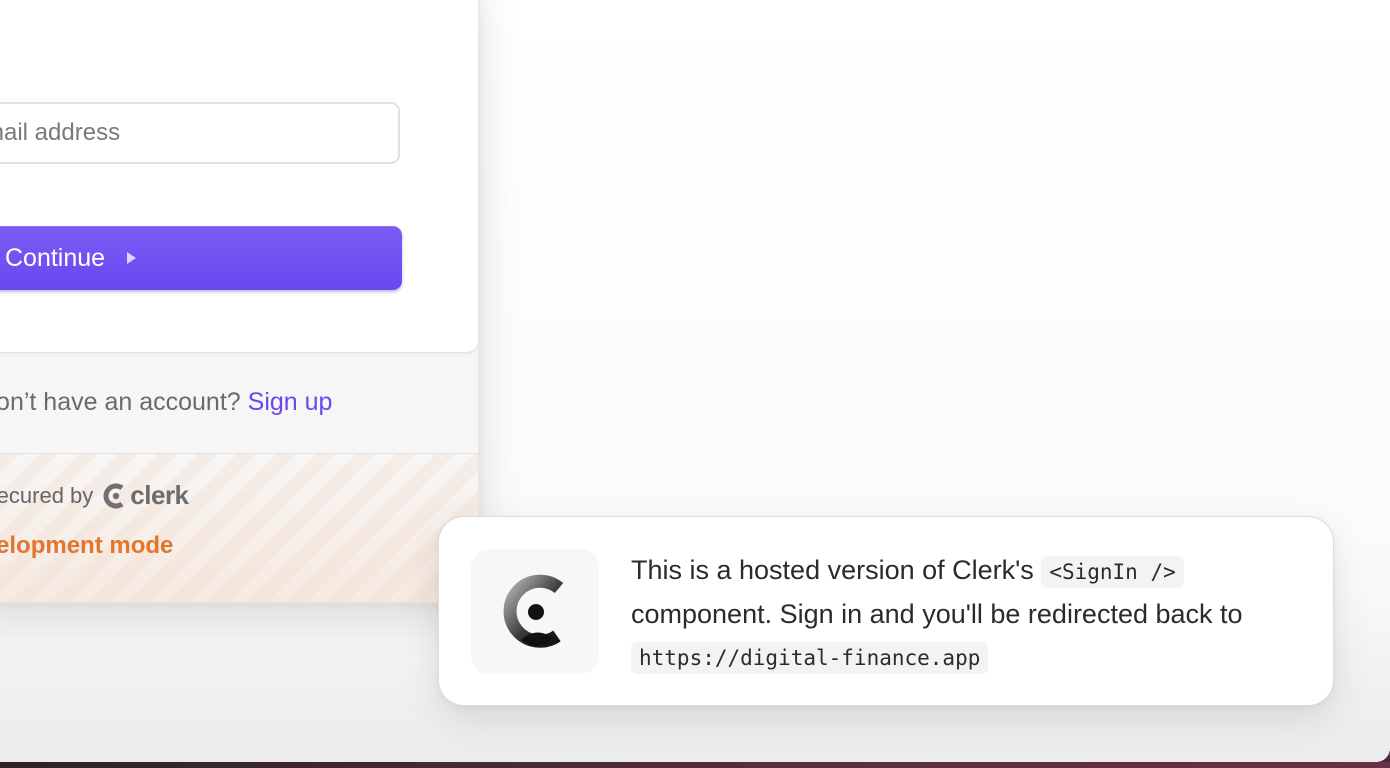 The image size is (1390, 768). Describe the element at coordinates (290, 402) in the screenshot. I see `signup-link: Sign up` at that location.